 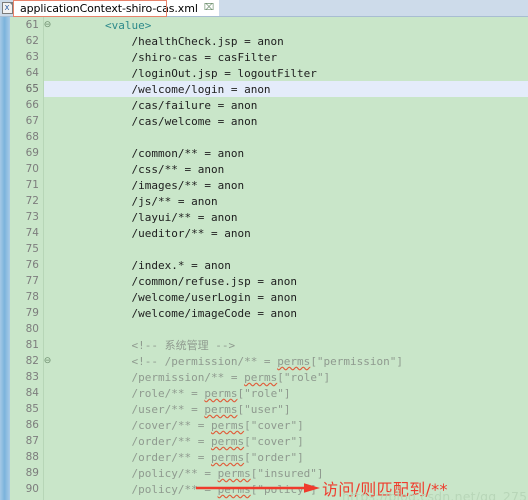 What do you see at coordinates (32, 121) in the screenshot?
I see `line-number: 67` at bounding box center [32, 121].